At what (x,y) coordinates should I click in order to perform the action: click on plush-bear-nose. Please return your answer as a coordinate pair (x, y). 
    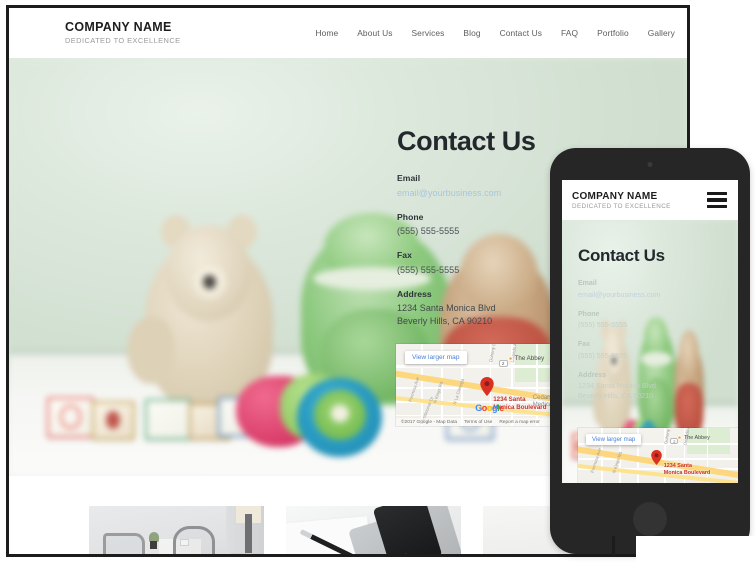
    Looking at the image, I should click on (209, 281).